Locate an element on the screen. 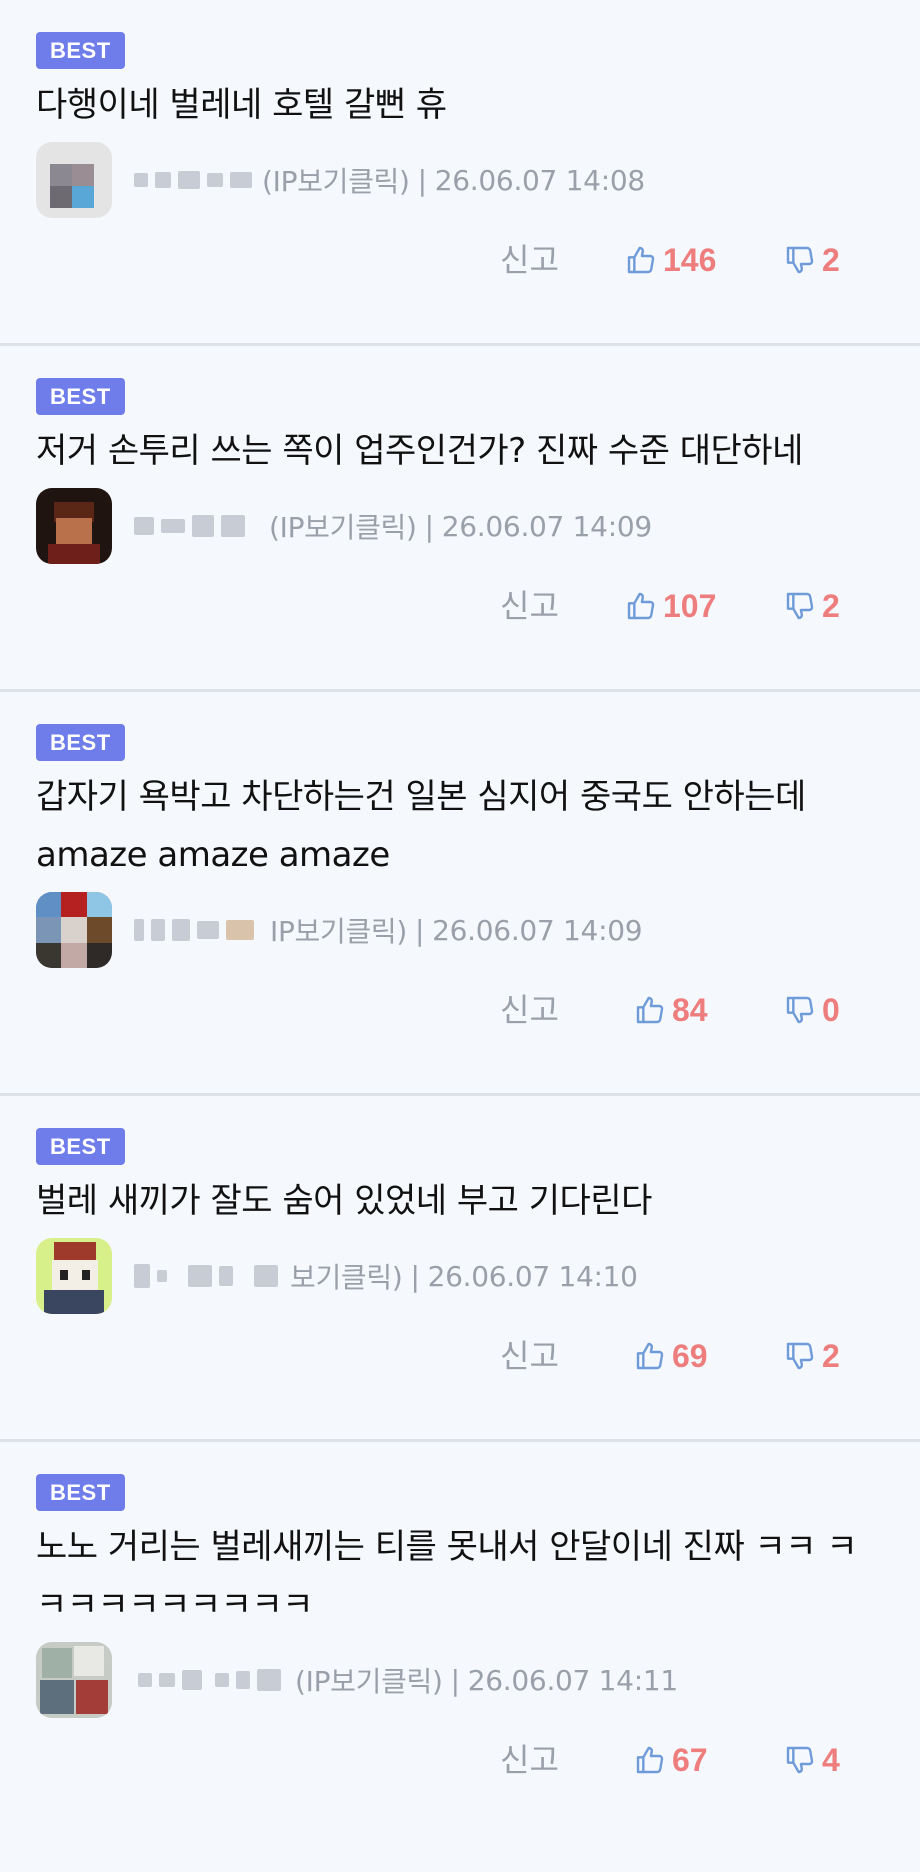  upvote-button: 146 is located at coordinates (670, 260).